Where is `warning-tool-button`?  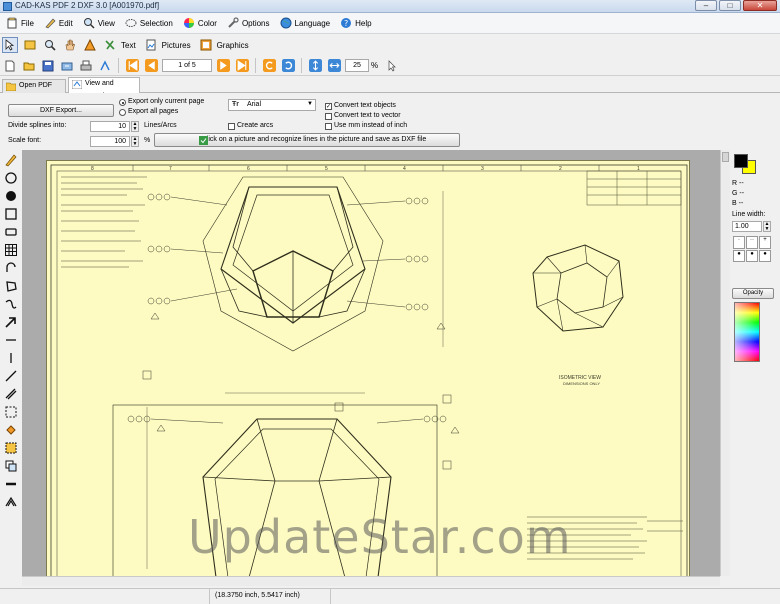
warning-tool-button is located at coordinates (90, 45).